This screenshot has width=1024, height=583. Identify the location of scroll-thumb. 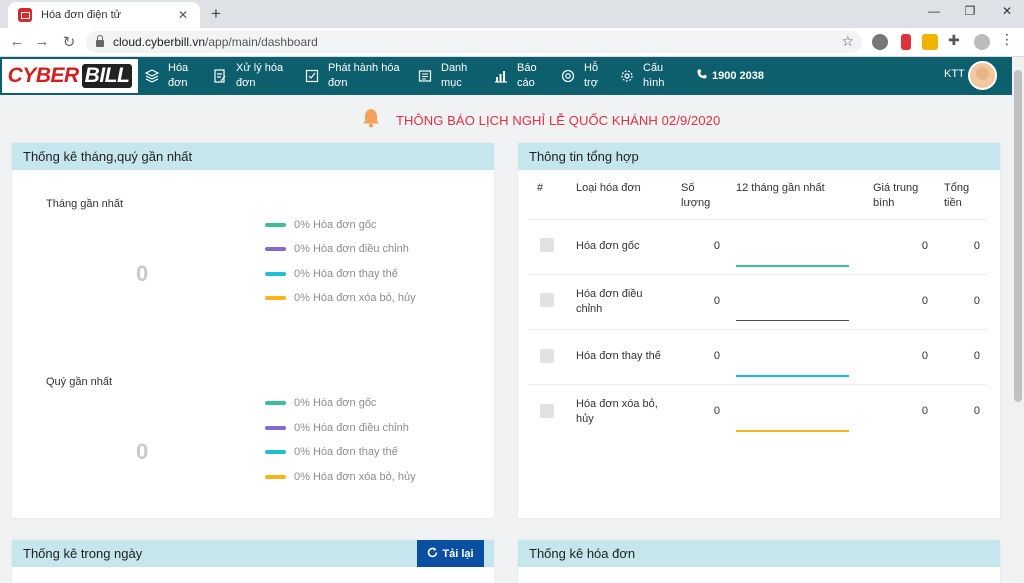
(1018, 236).